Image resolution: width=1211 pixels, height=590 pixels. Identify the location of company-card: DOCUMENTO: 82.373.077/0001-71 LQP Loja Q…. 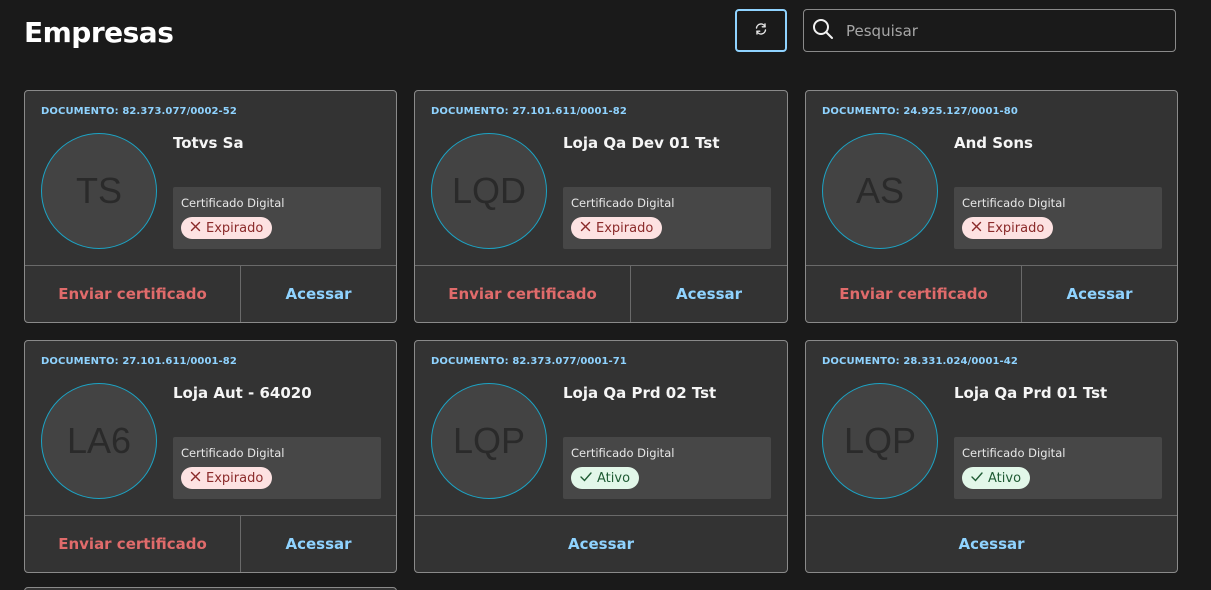
(601, 456).